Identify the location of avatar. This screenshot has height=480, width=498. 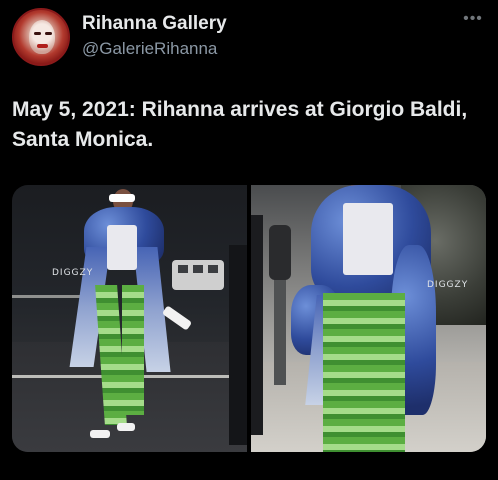
(41, 37).